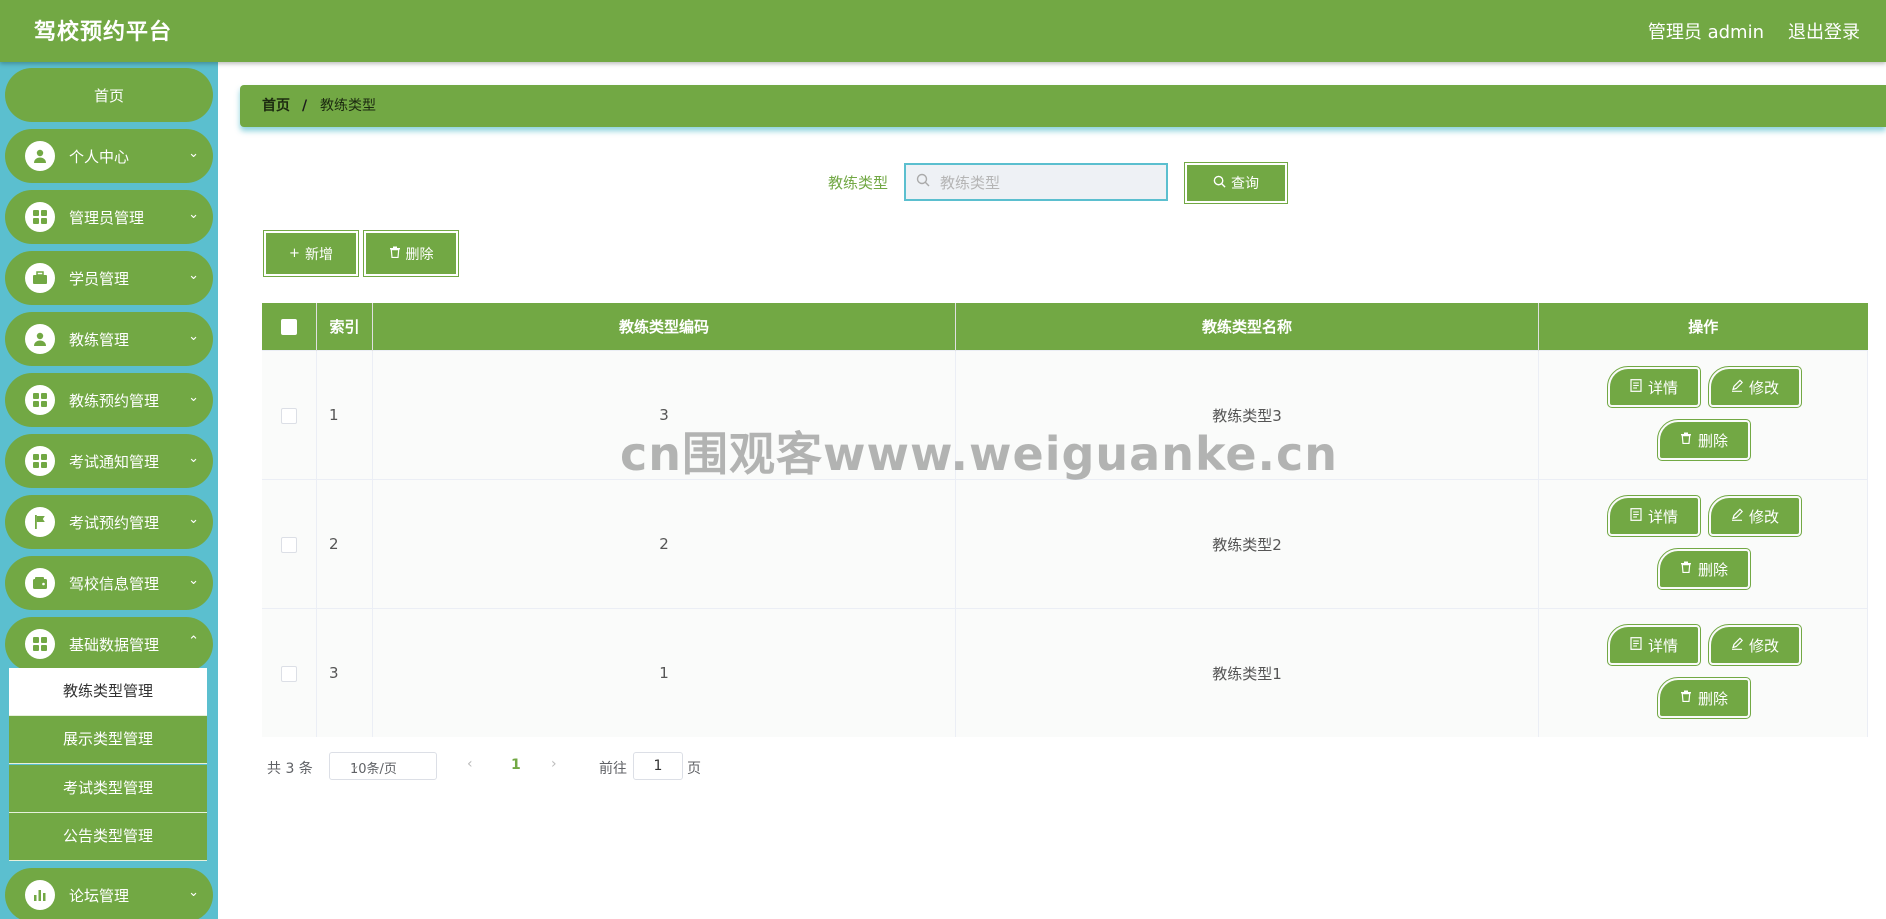  I want to click on delete-button-label: 删除, so click(1712, 569).